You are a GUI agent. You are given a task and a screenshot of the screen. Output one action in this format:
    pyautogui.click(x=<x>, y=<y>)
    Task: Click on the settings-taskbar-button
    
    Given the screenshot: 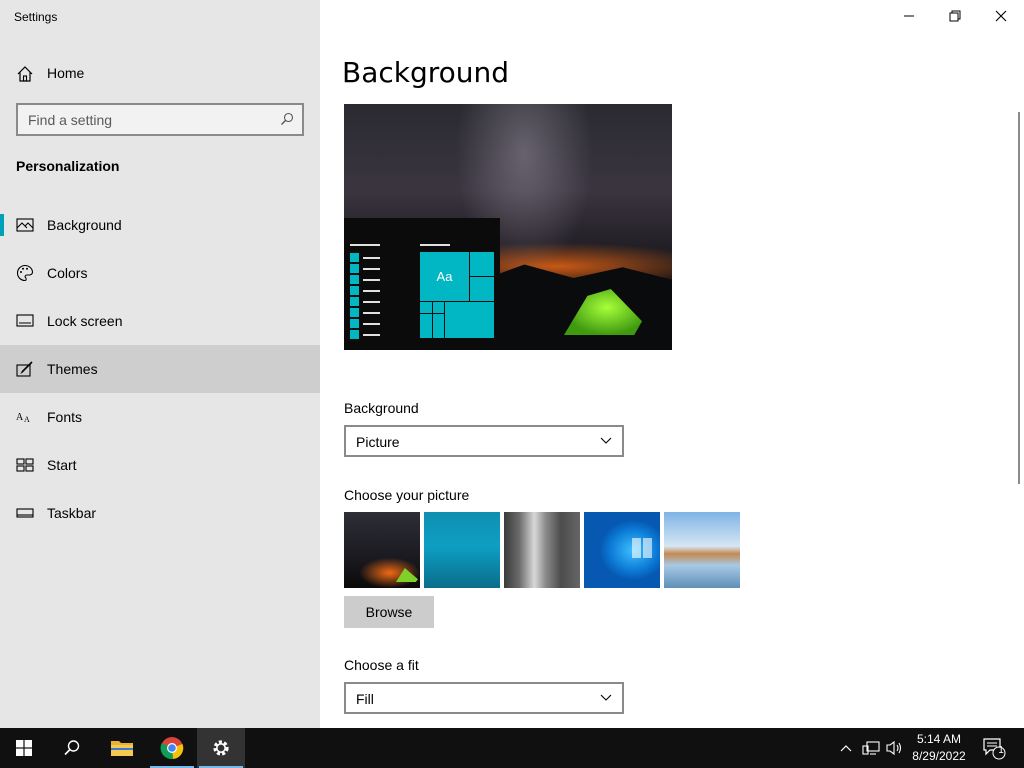 What is the action you would take?
    pyautogui.click(x=221, y=748)
    